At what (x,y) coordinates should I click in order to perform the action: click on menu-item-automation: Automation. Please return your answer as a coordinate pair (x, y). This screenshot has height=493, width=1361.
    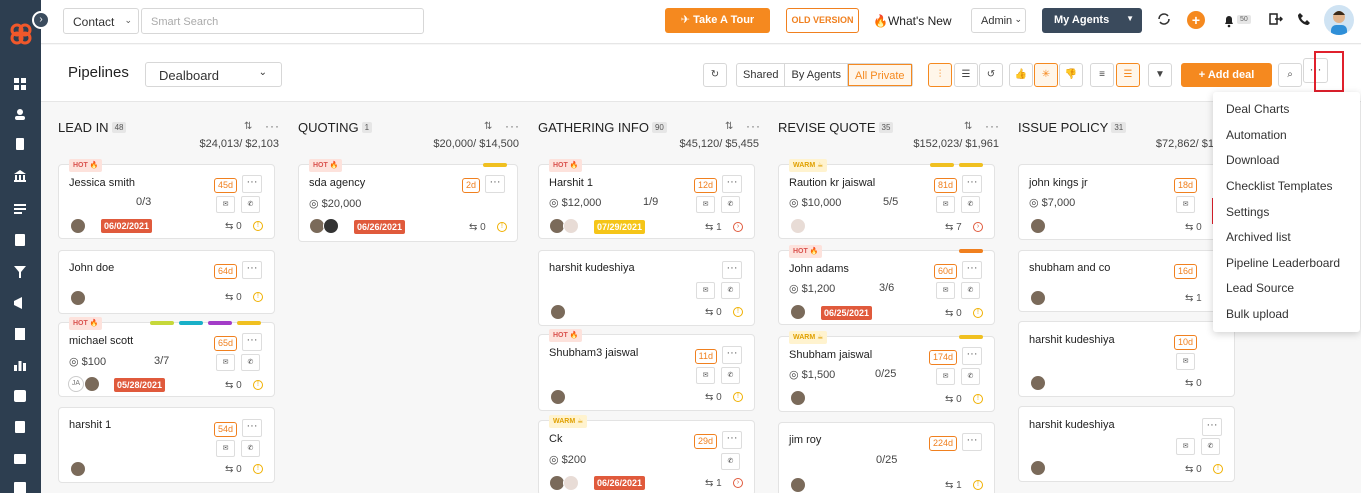
    Looking at the image, I should click on (1286, 135).